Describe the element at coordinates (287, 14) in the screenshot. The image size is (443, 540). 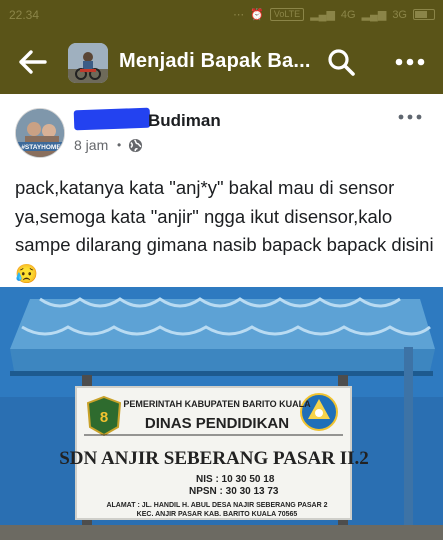
I see `volte-badge: VoLTE` at that location.